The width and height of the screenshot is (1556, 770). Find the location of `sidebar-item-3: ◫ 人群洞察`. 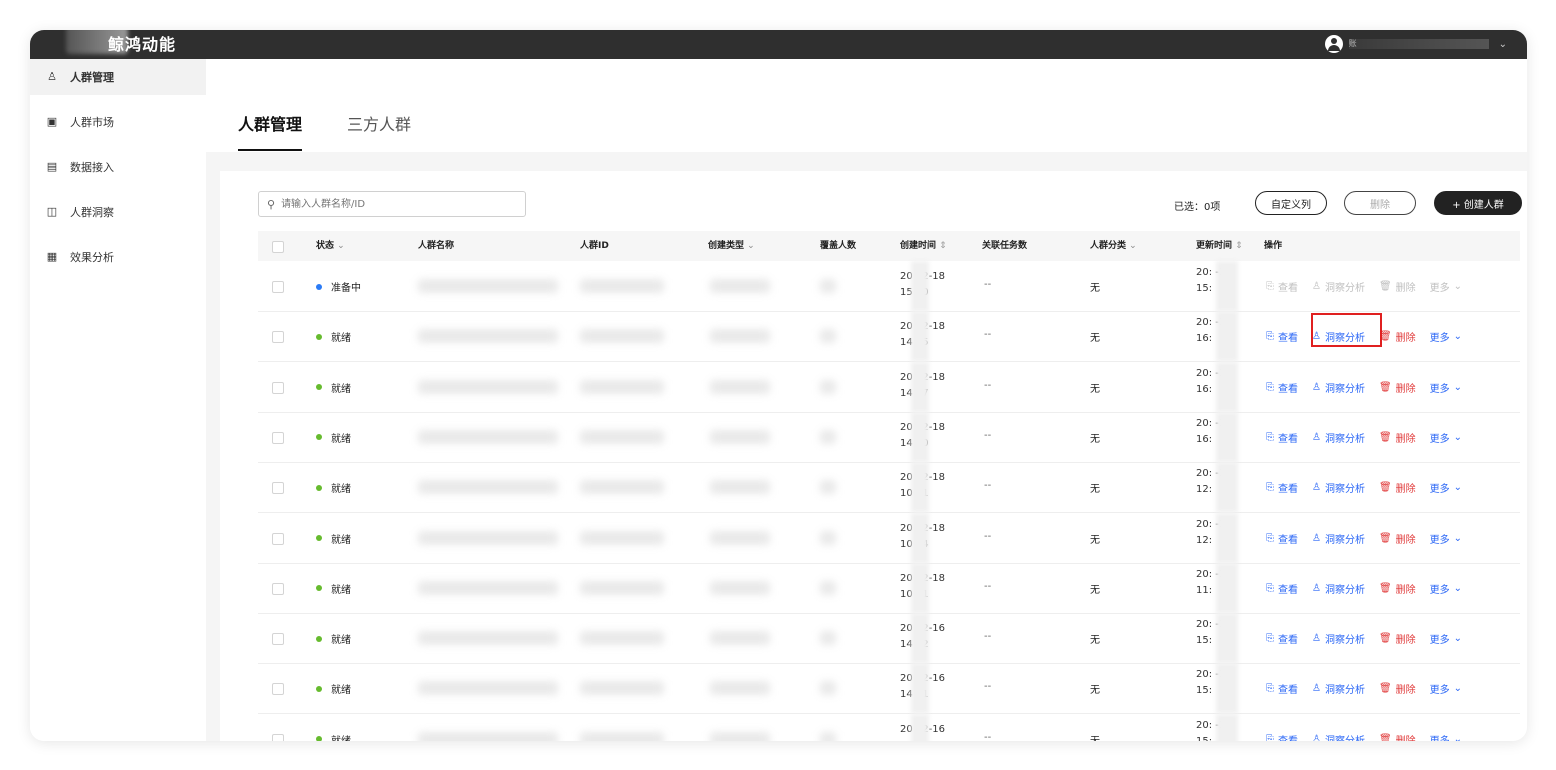

sidebar-item-3: ◫ 人群洞察 is located at coordinates (118, 212).